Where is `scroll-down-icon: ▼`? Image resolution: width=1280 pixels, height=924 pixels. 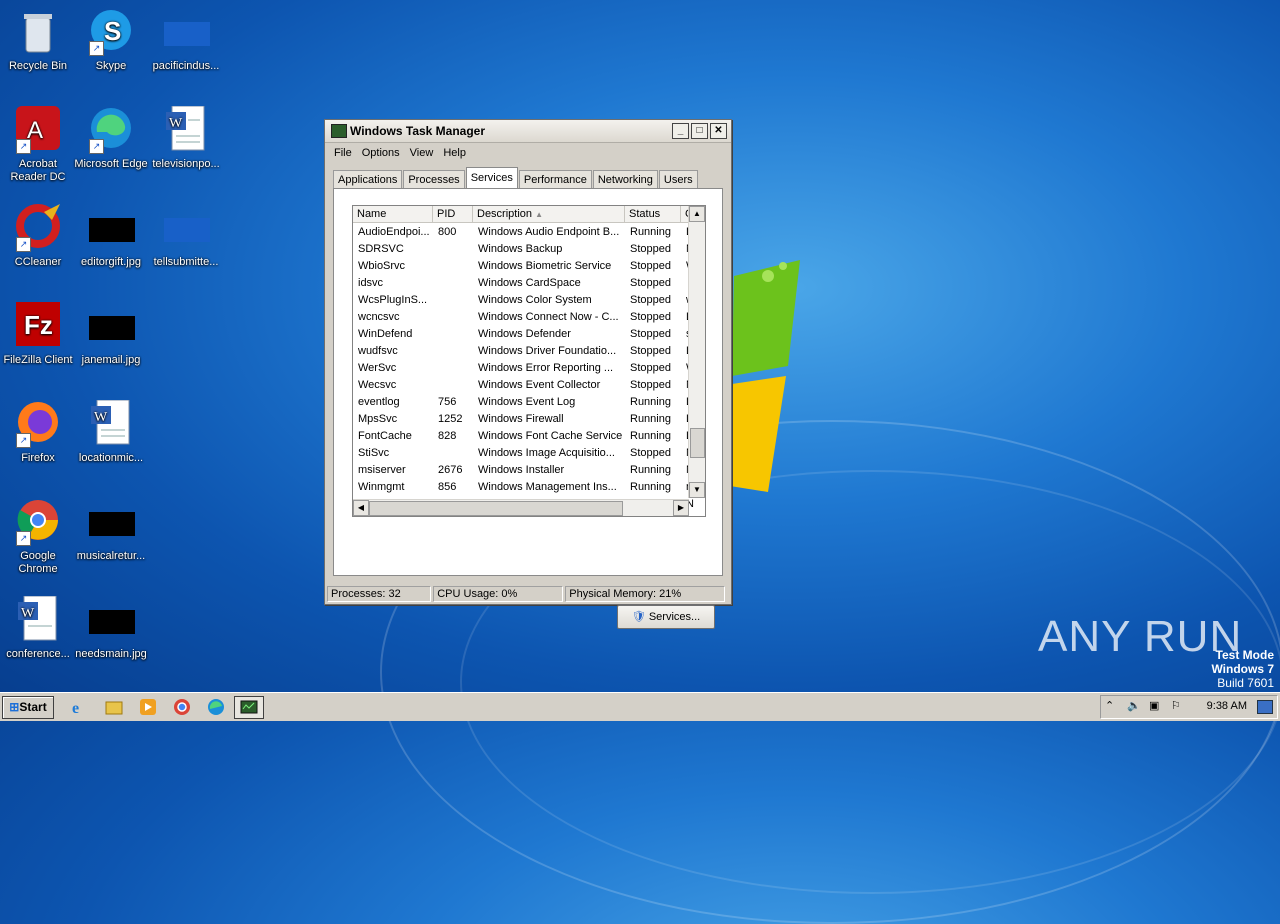 scroll-down-icon: ▼ is located at coordinates (697, 490).